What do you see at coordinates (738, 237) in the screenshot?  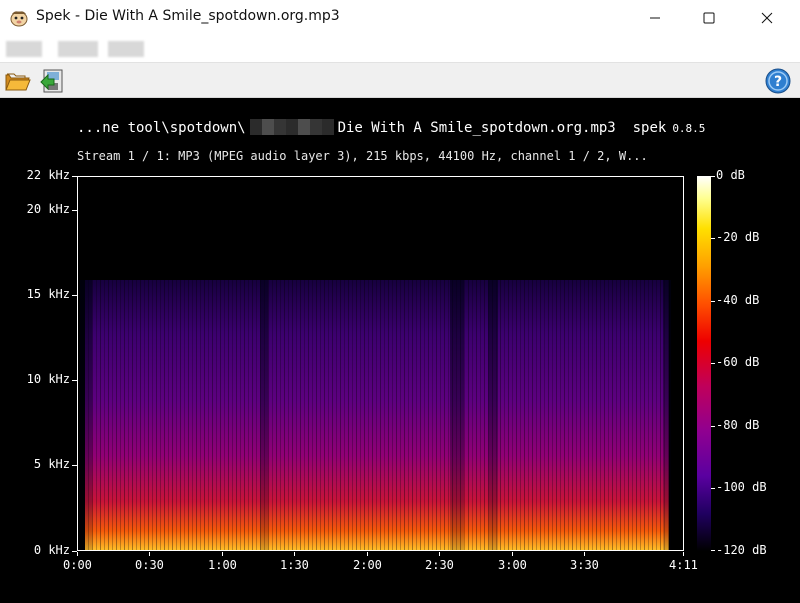 I see `colorbar-label: -20 dB` at bounding box center [738, 237].